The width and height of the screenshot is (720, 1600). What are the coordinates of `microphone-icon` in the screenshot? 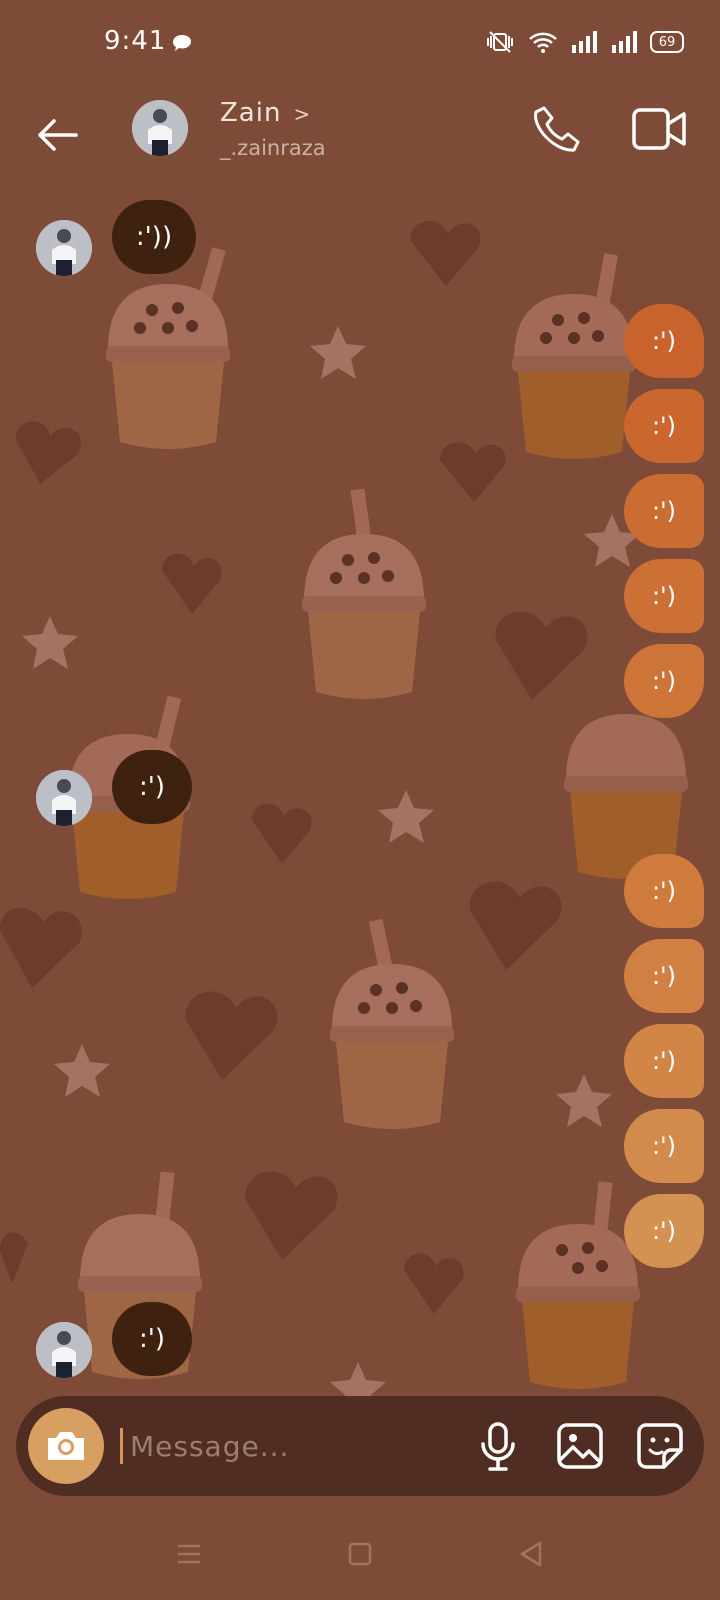 It's located at (498, 1447).